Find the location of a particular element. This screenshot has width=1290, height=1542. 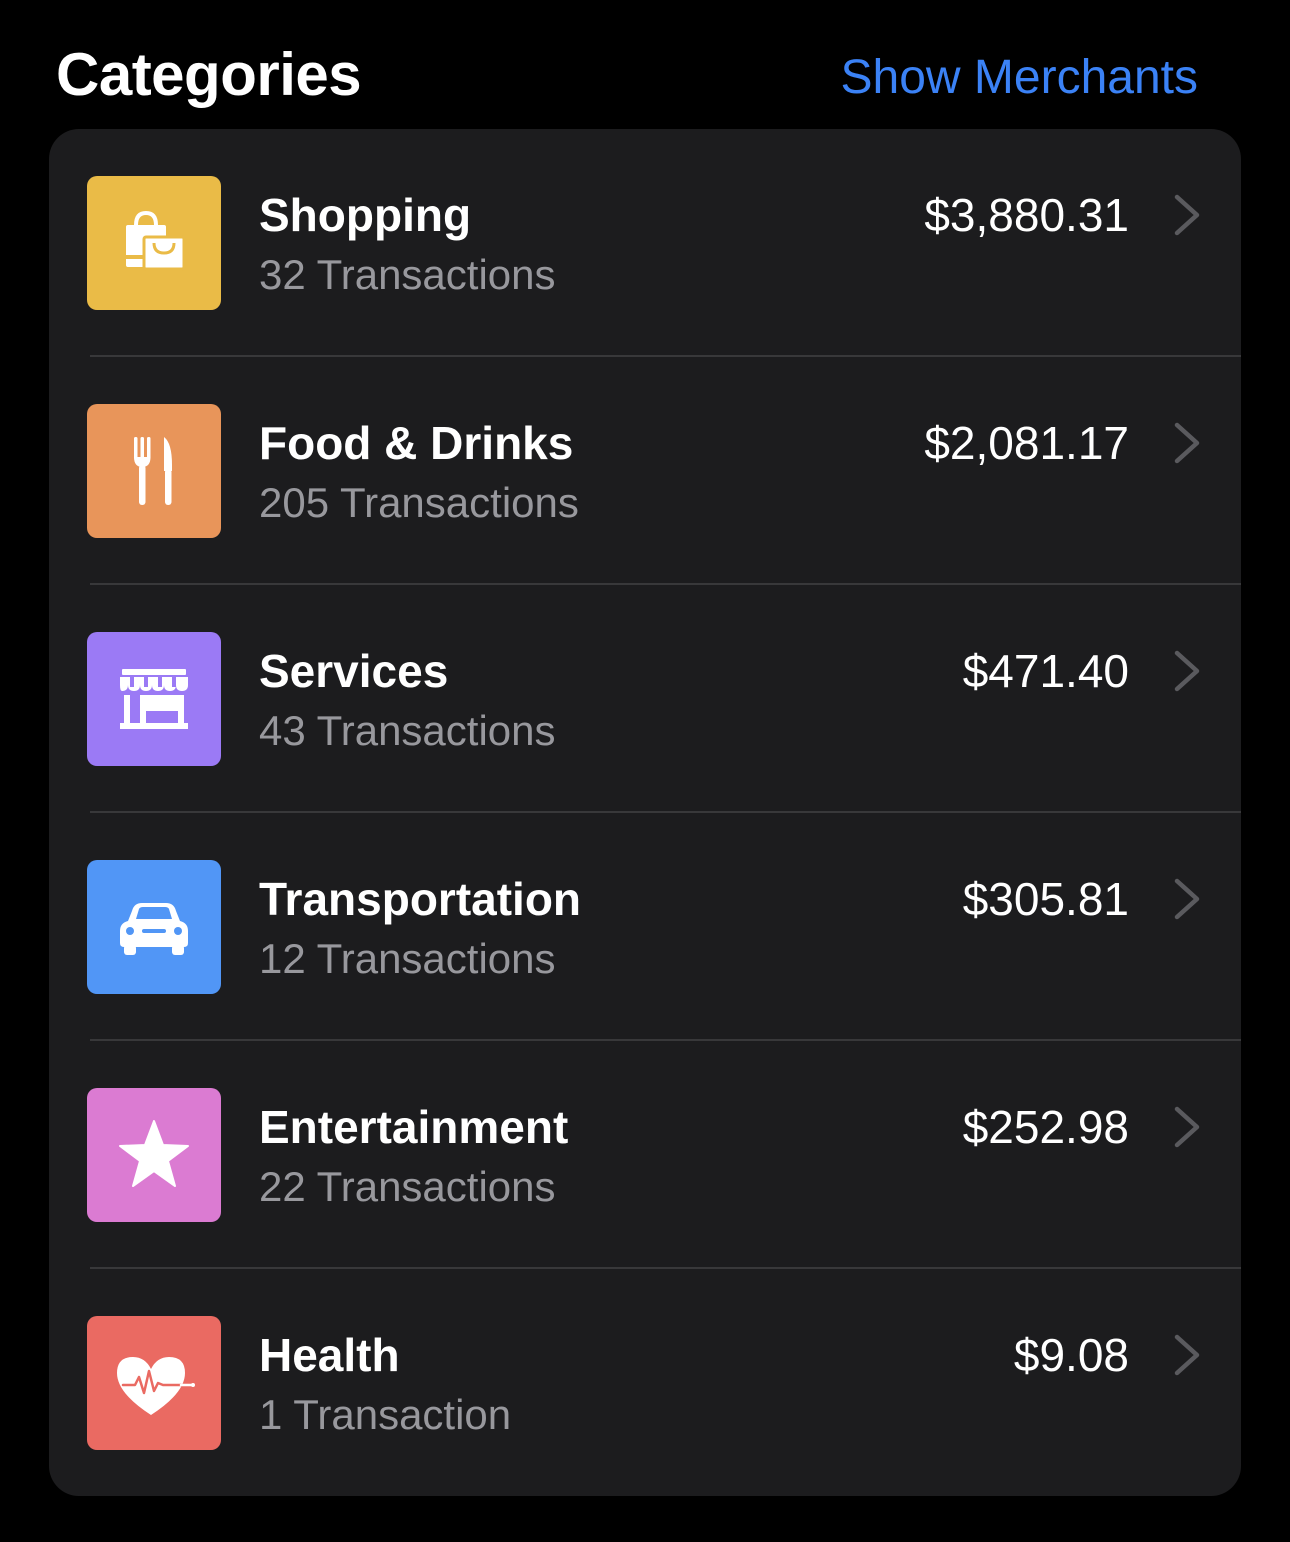

transaction-count: 22 Transactions is located at coordinates (407, 1186).